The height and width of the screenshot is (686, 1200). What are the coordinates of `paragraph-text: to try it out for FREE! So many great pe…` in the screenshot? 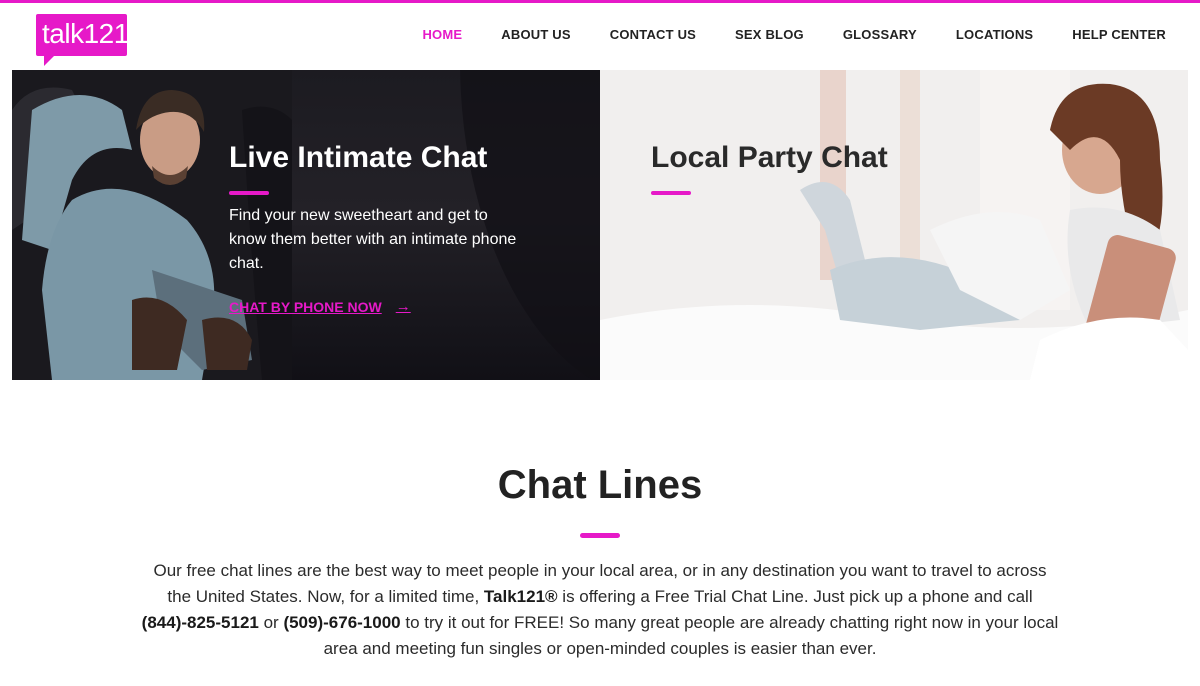 It's located at (691, 635).